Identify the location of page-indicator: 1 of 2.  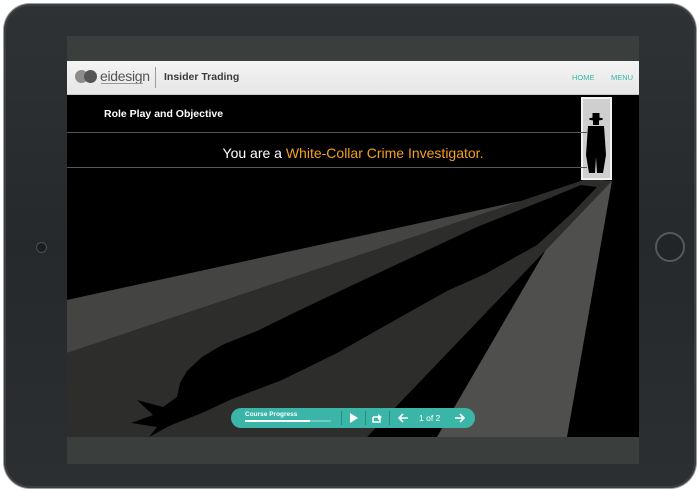
(430, 418).